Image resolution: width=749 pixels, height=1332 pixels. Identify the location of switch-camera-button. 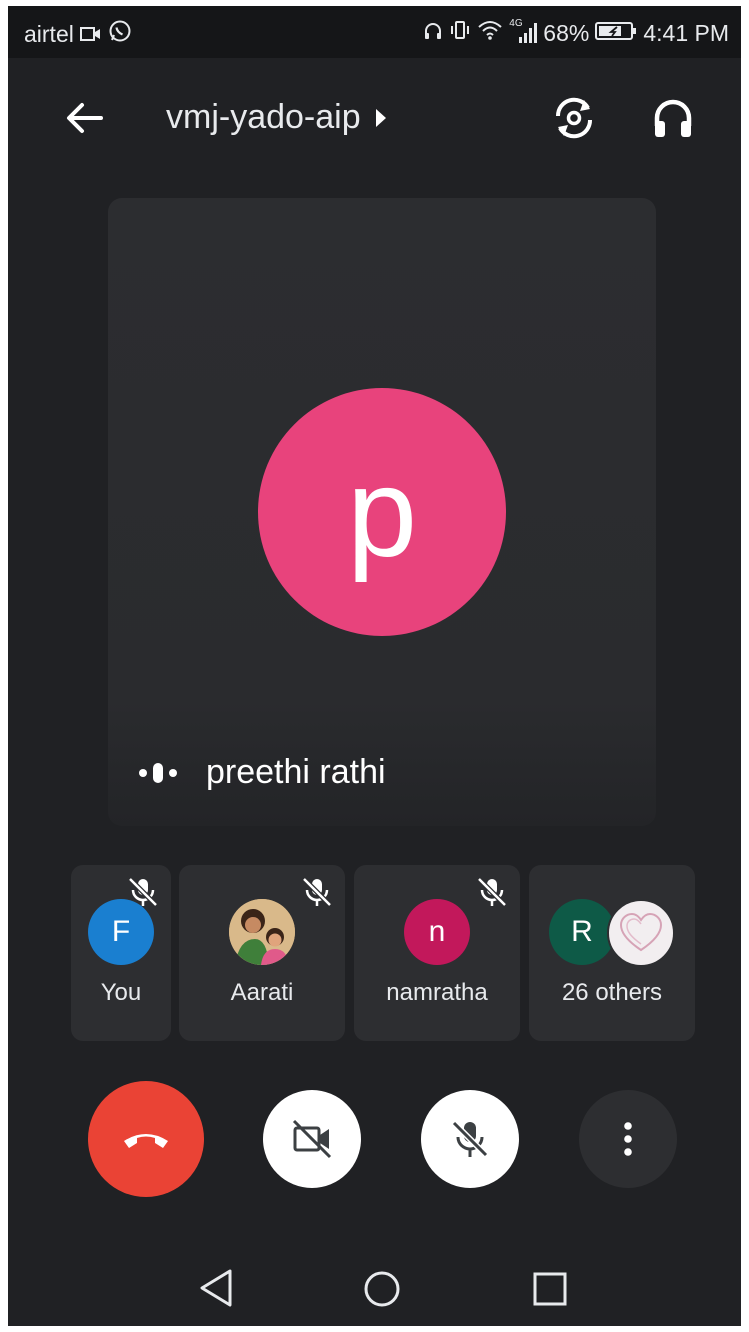
(574, 118).